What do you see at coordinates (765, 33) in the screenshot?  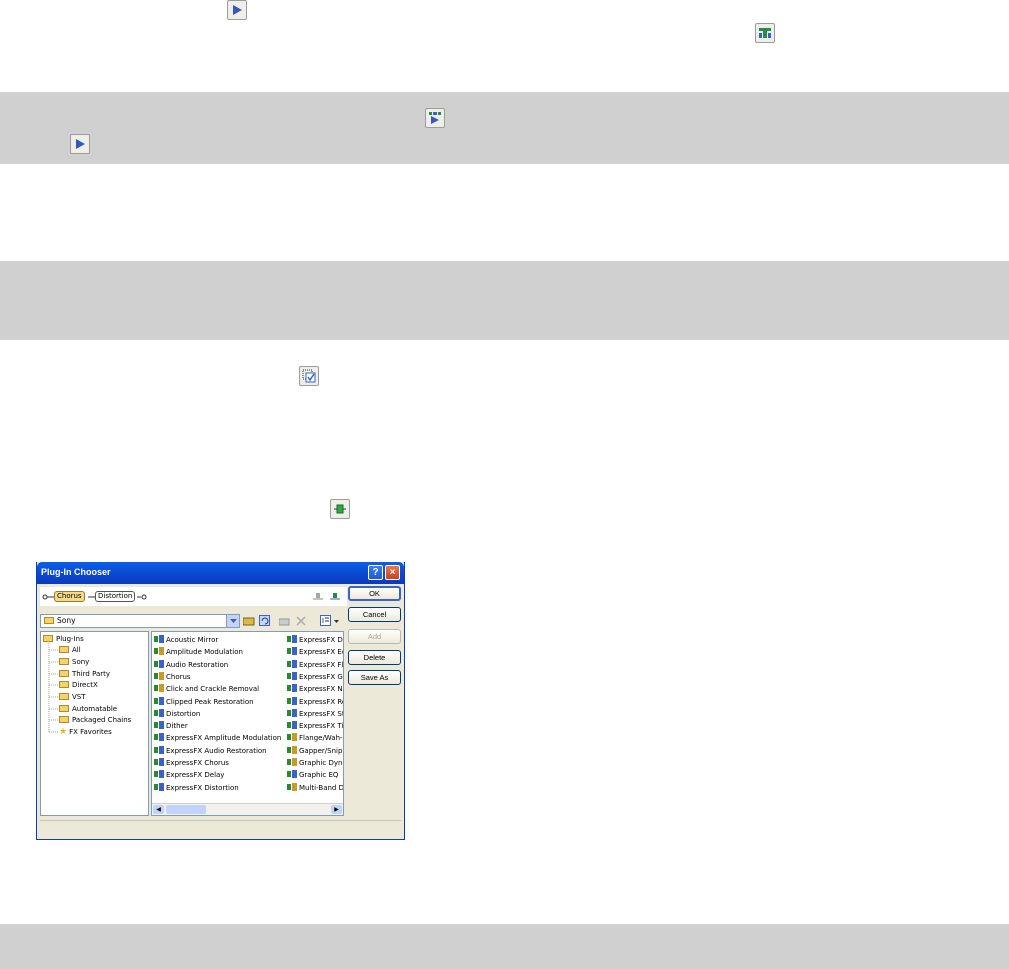 I see `chain-properties-icon` at bounding box center [765, 33].